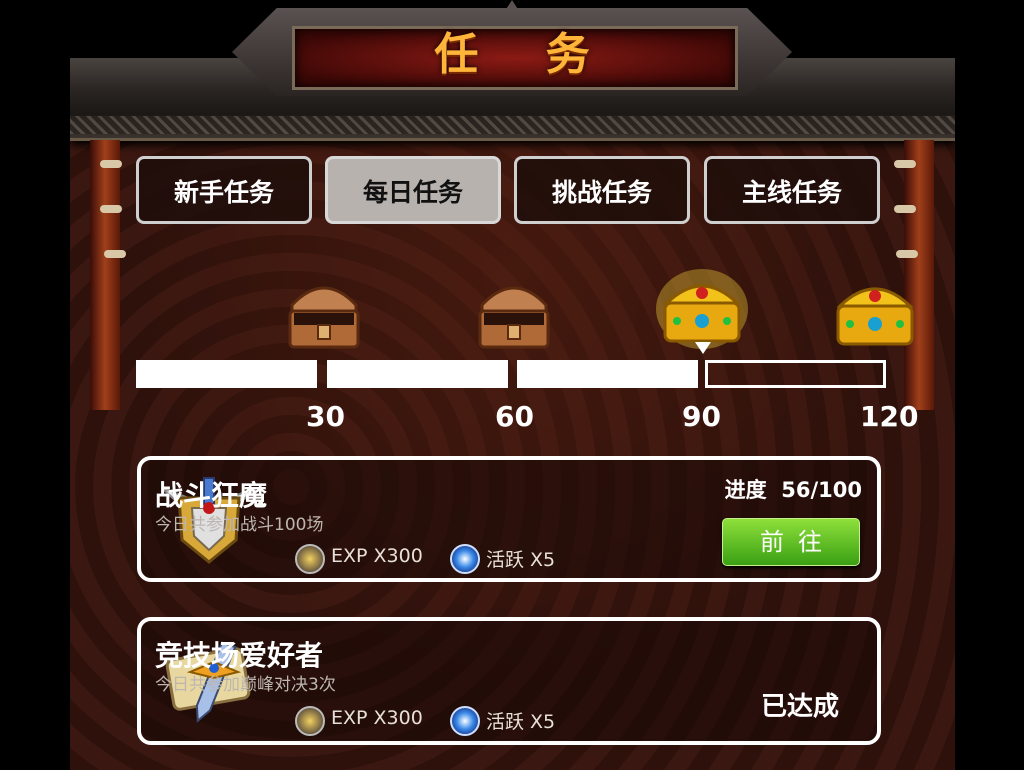 Image resolution: width=1024 pixels, height=770 pixels. Describe the element at coordinates (791, 542) in the screenshot. I see `go-button: 前往` at that location.